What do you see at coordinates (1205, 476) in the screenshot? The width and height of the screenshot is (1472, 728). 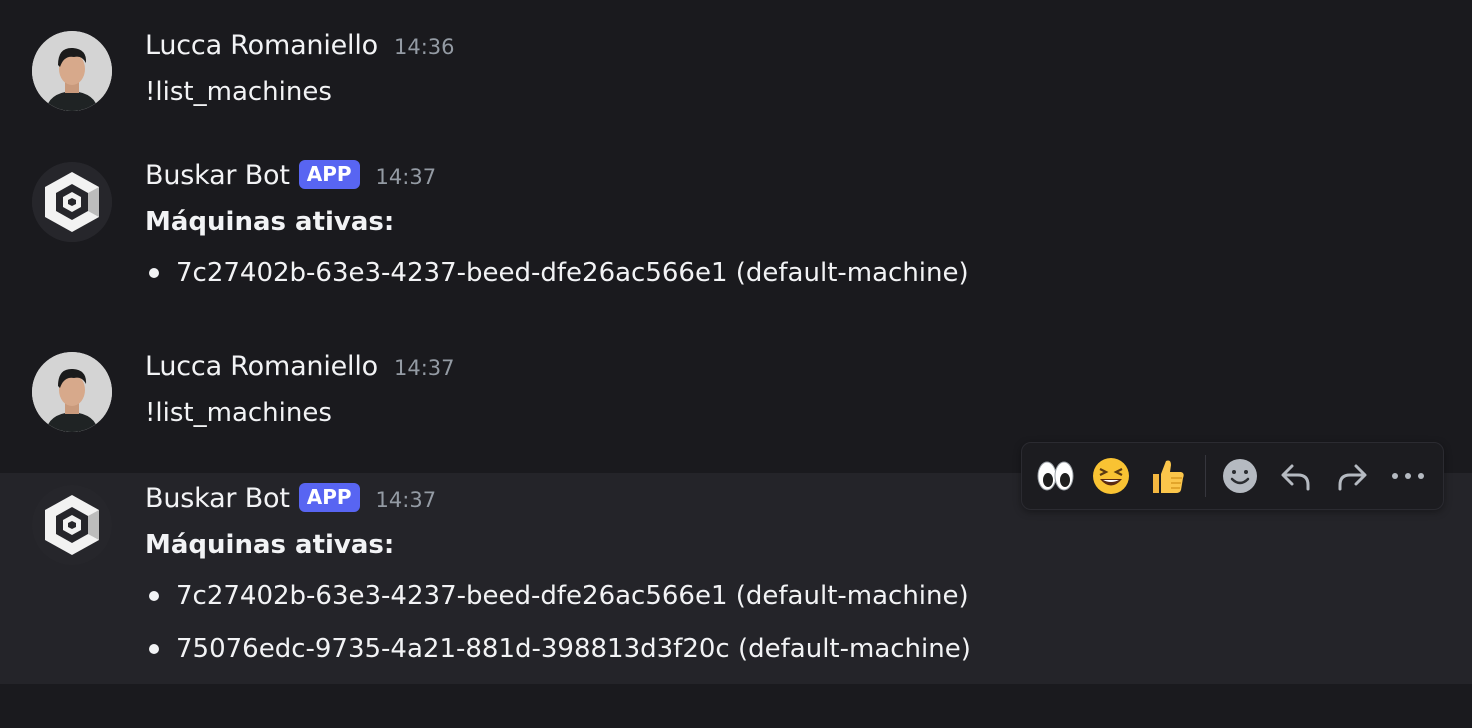 I see `toolbar-divider` at bounding box center [1205, 476].